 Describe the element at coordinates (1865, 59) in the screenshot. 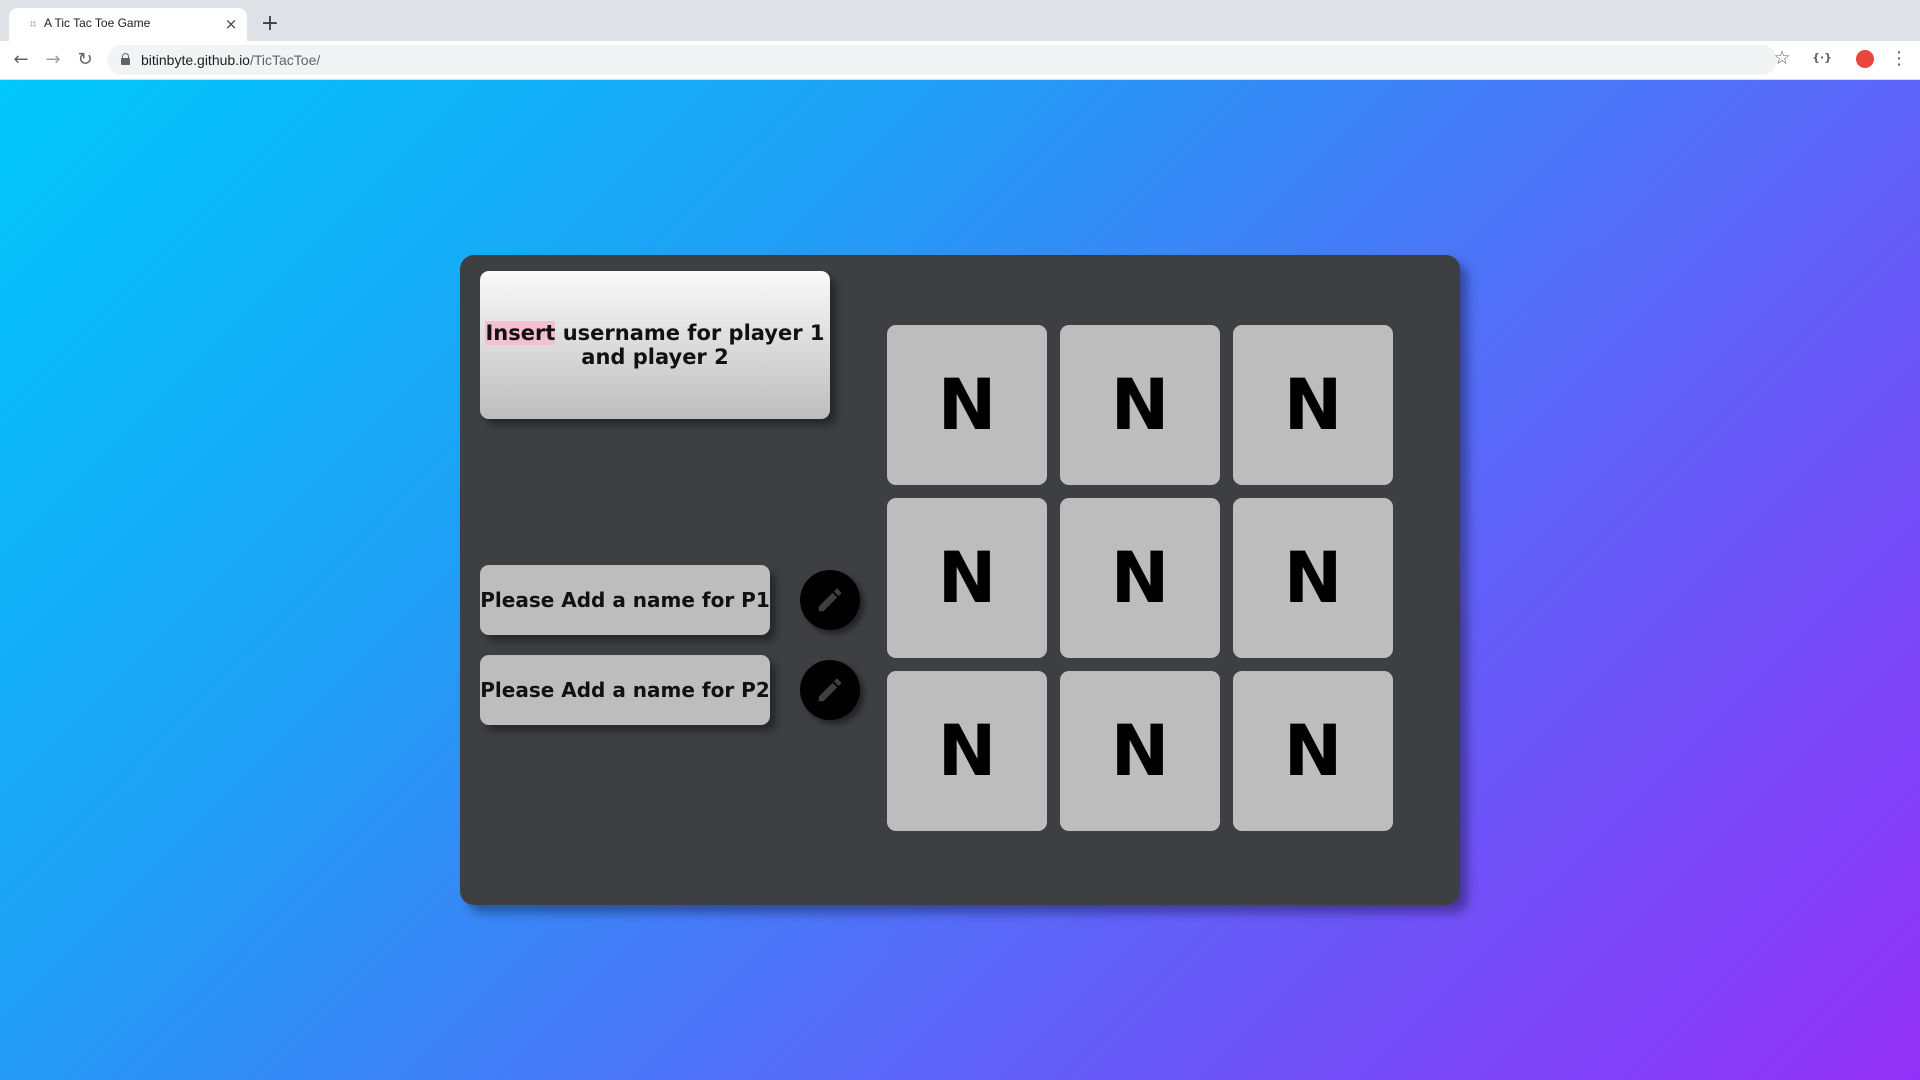

I see `profile-avatar` at that location.